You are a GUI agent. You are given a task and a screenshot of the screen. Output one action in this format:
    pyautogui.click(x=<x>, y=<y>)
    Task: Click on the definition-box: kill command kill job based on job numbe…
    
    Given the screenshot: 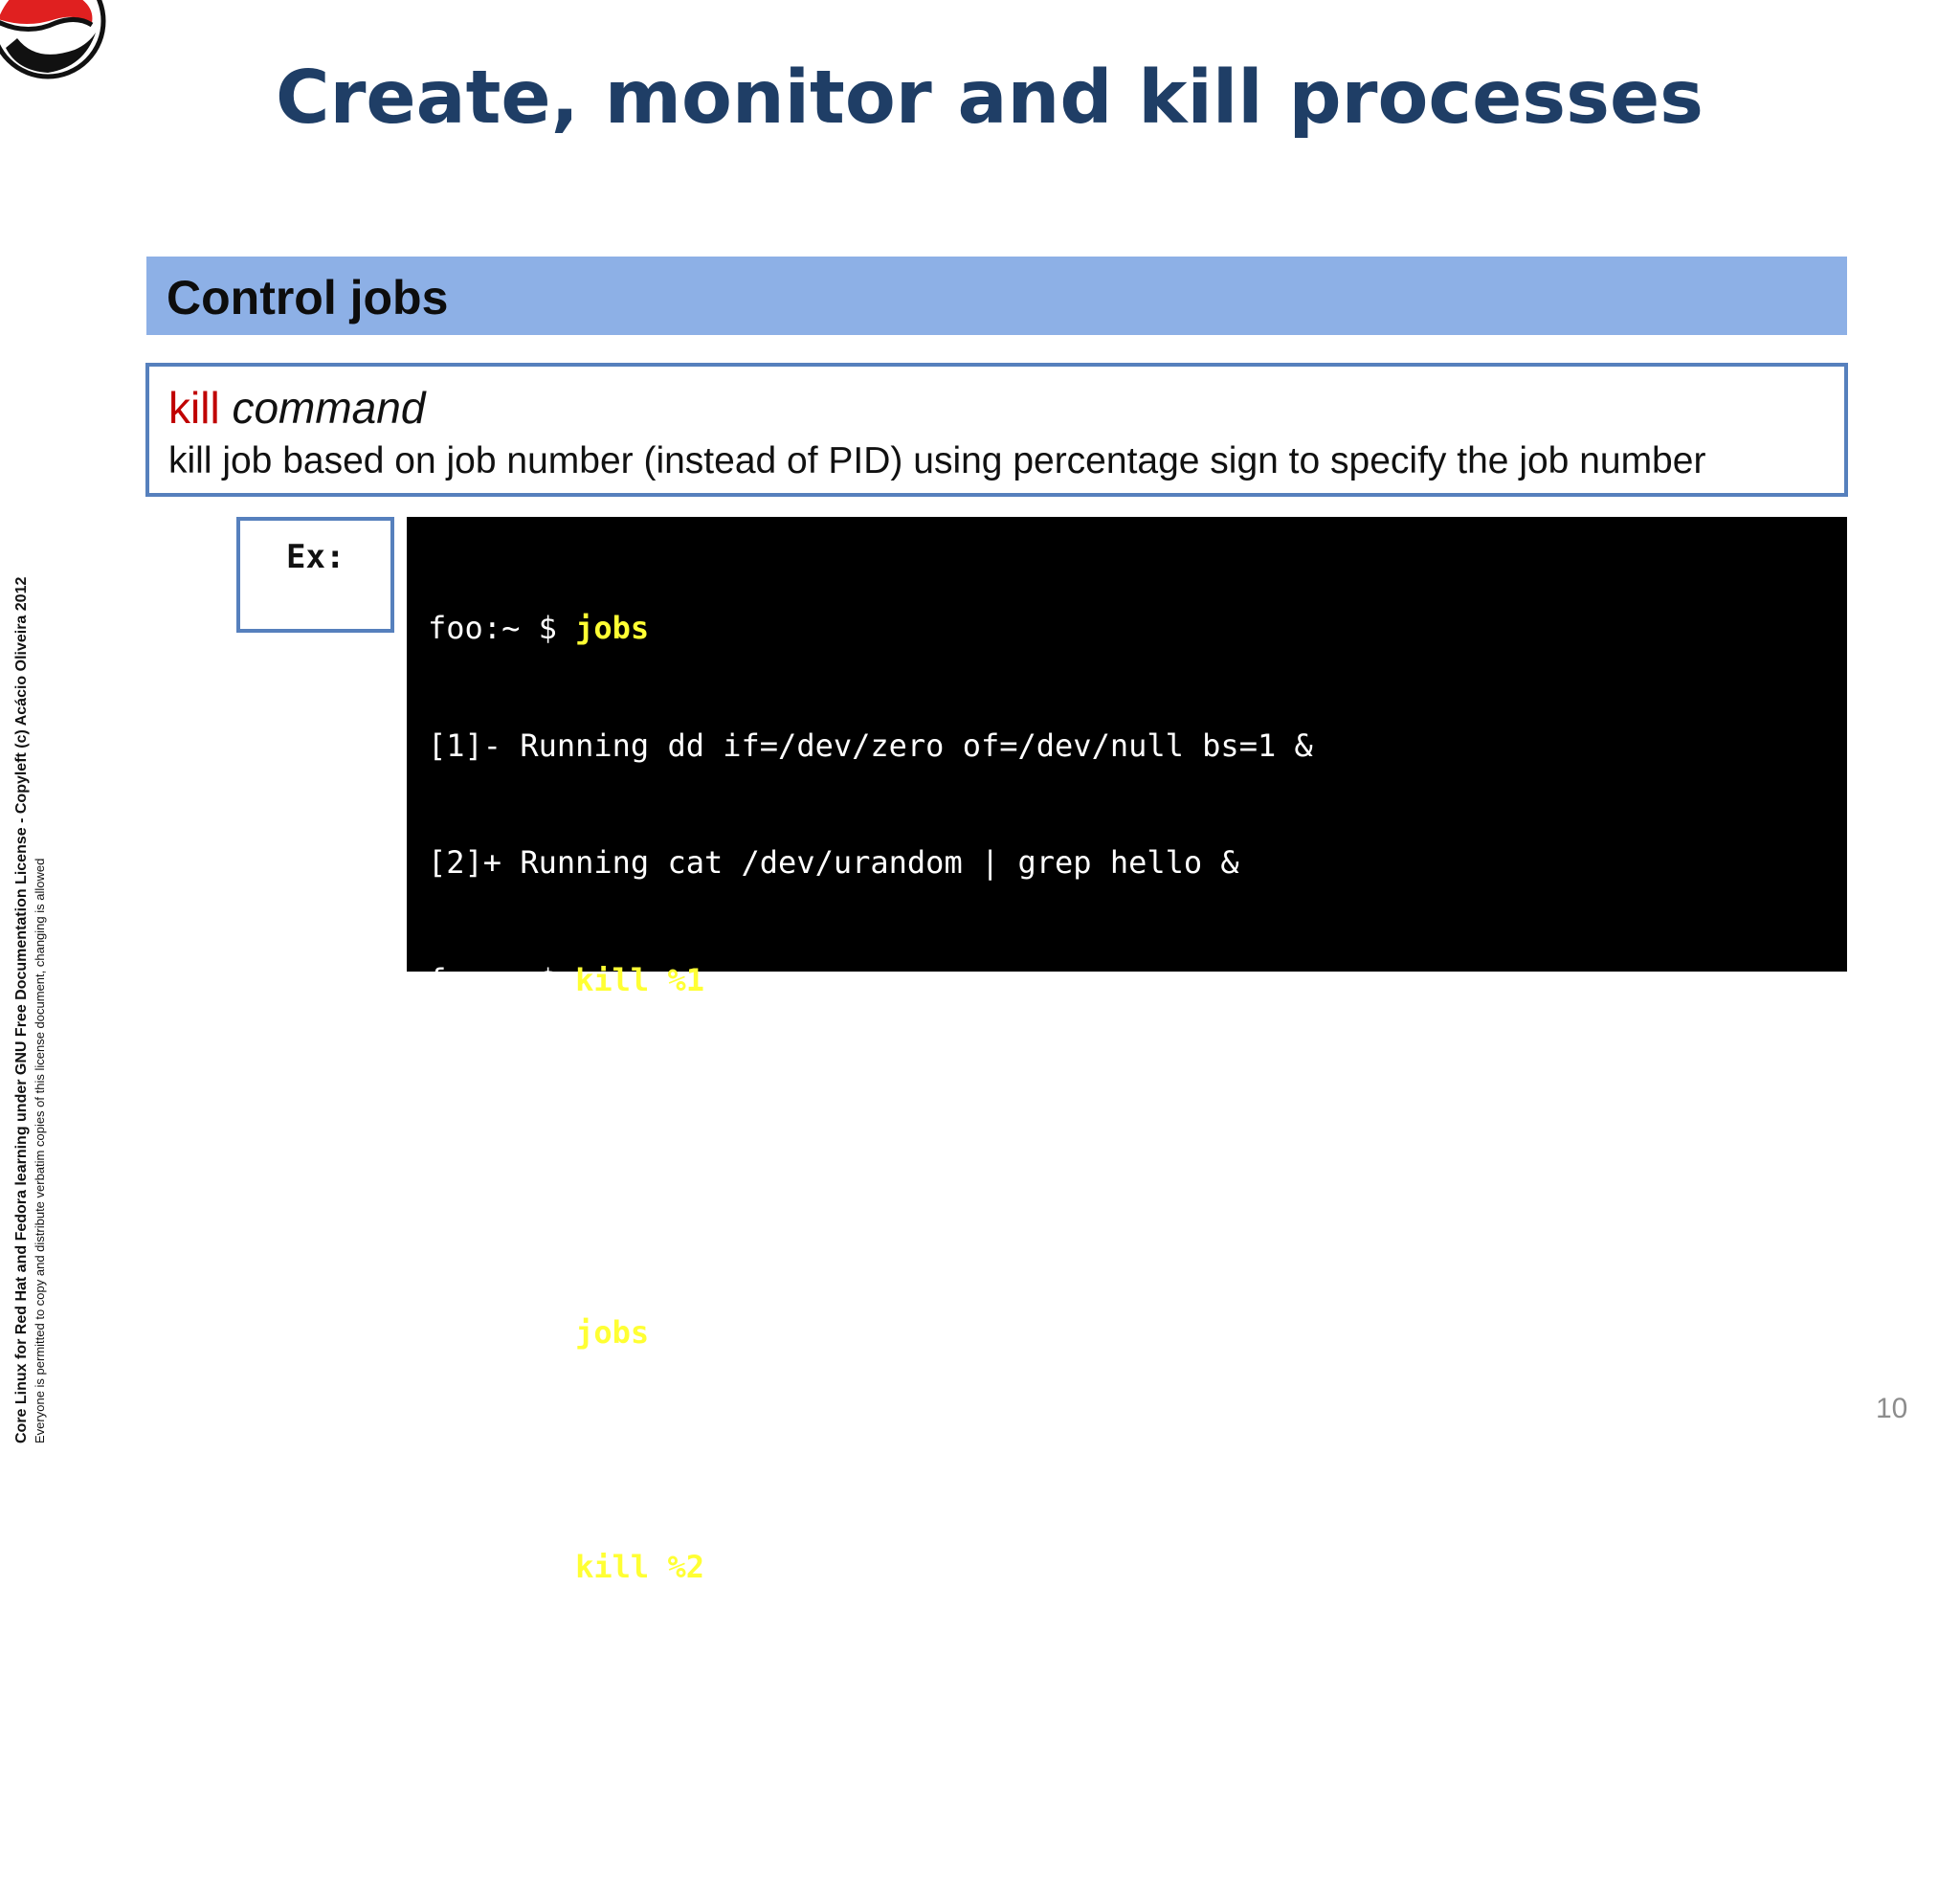 What is the action you would take?
    pyautogui.click(x=996, y=430)
    